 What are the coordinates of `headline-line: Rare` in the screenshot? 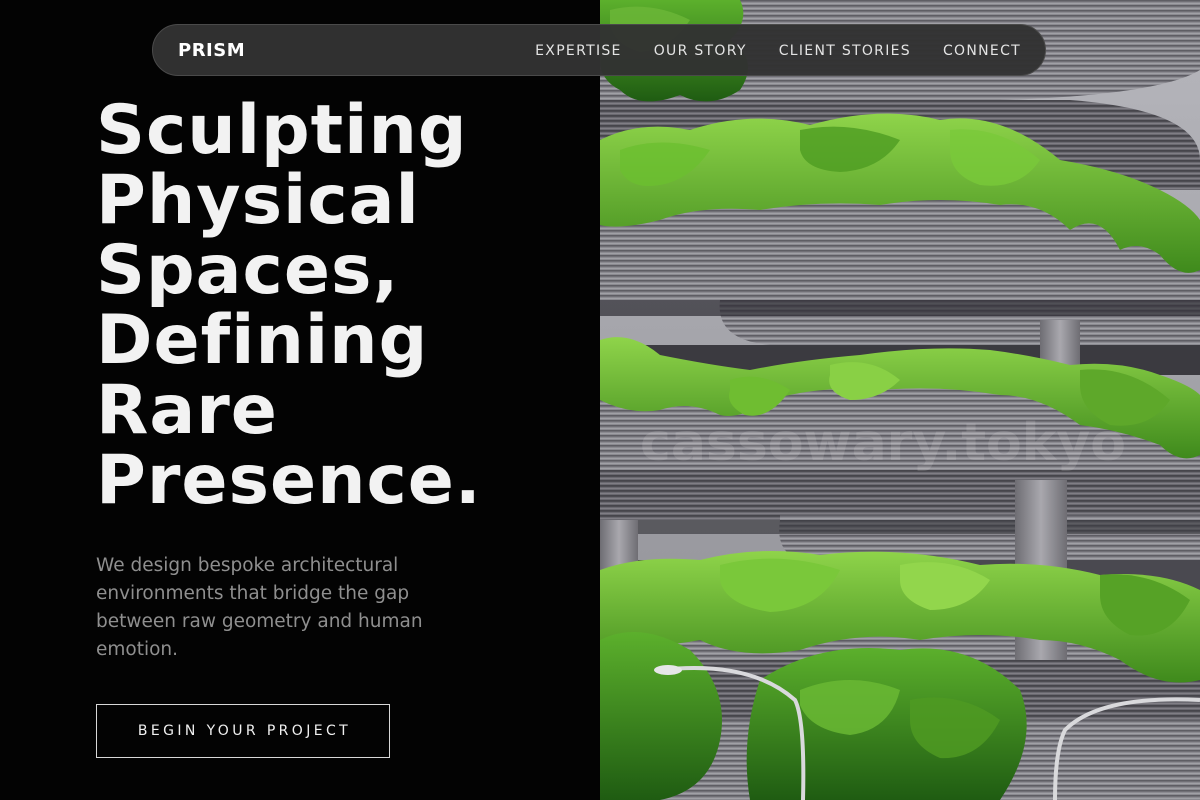 It's located at (187, 410).